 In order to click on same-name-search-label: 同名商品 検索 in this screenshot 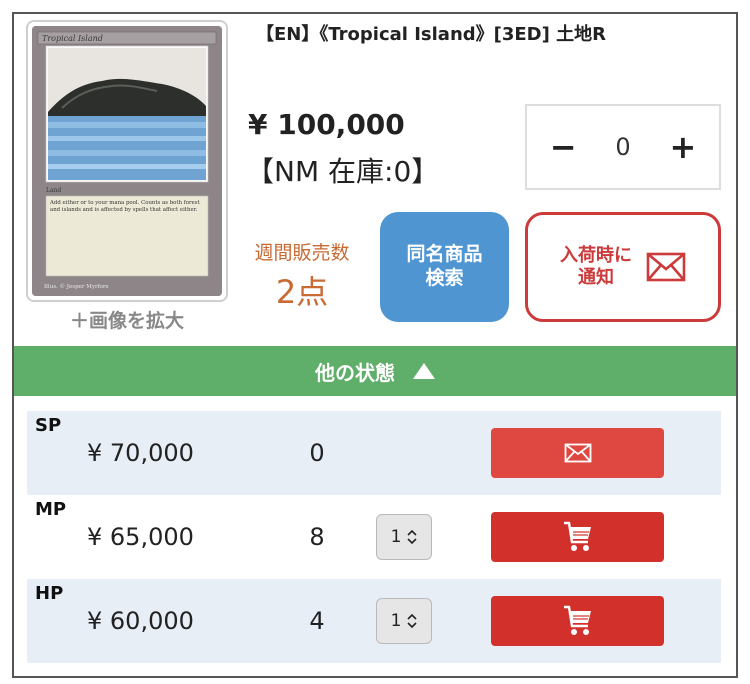, I will do `click(444, 266)`.